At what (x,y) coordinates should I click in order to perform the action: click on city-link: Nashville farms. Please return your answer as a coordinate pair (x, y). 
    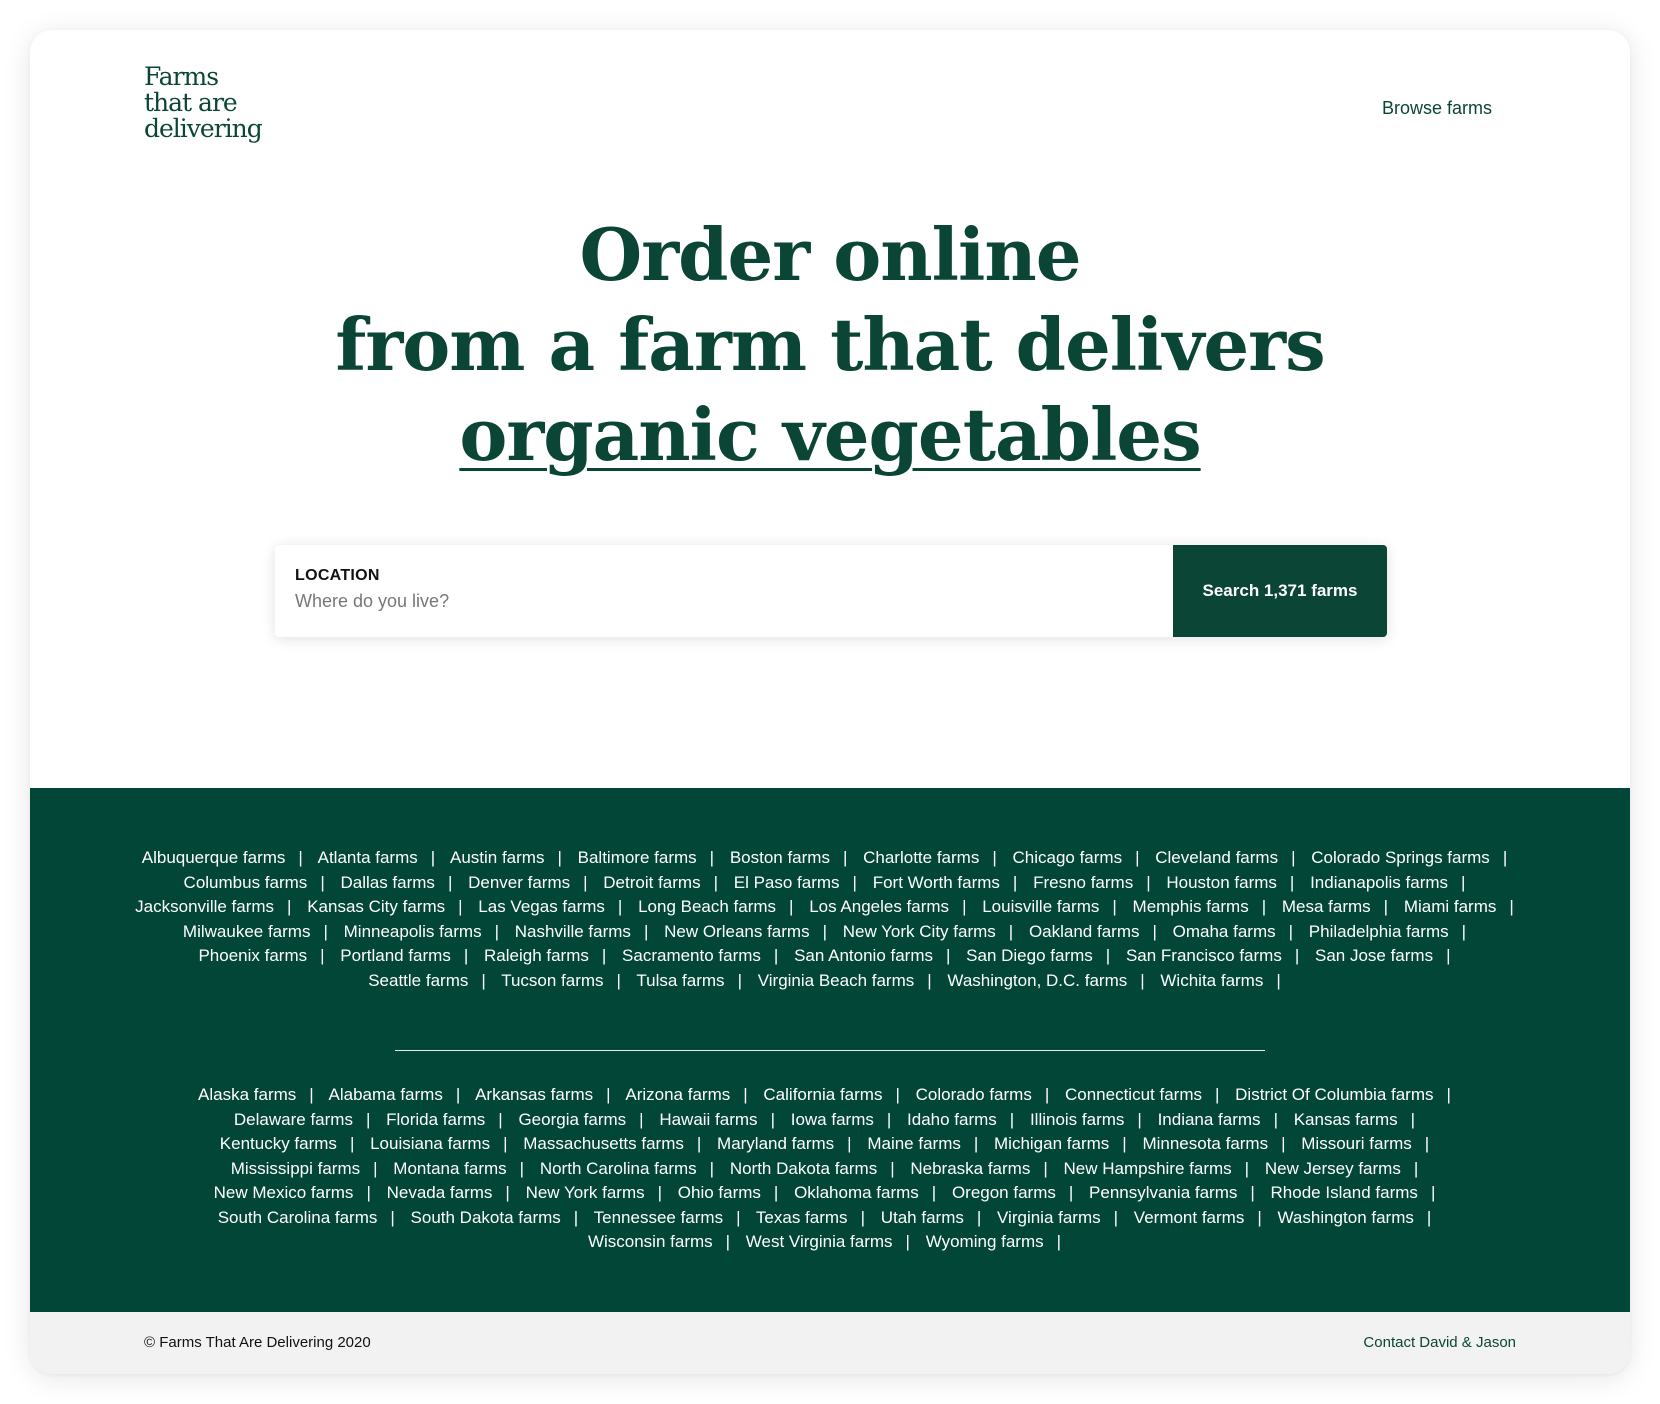
    Looking at the image, I should click on (573, 931).